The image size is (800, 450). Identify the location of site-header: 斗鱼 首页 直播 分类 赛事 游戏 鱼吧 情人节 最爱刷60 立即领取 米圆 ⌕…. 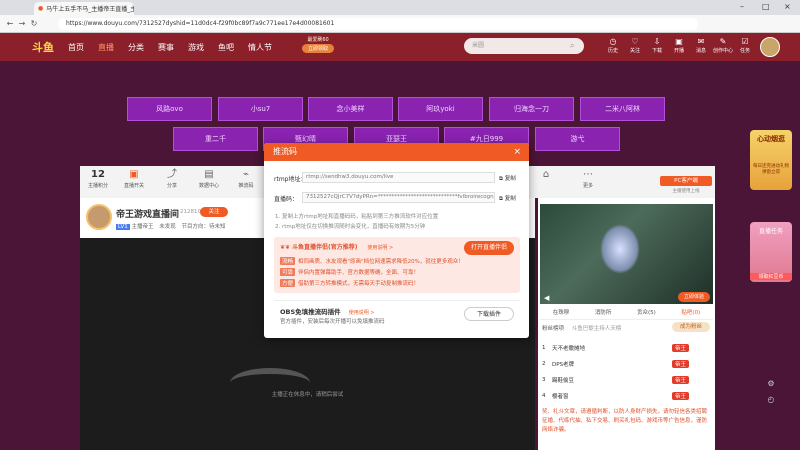
(400, 47).